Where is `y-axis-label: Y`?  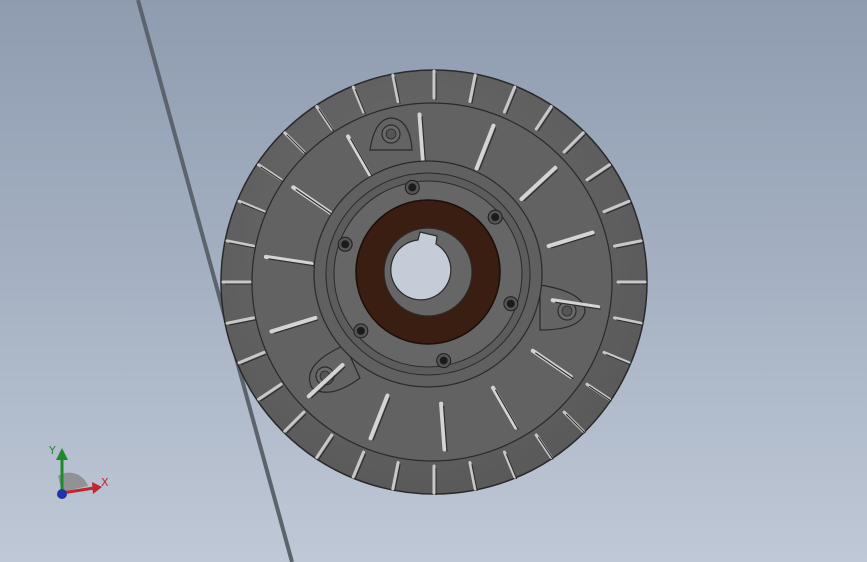 y-axis-label: Y is located at coordinates (52, 450).